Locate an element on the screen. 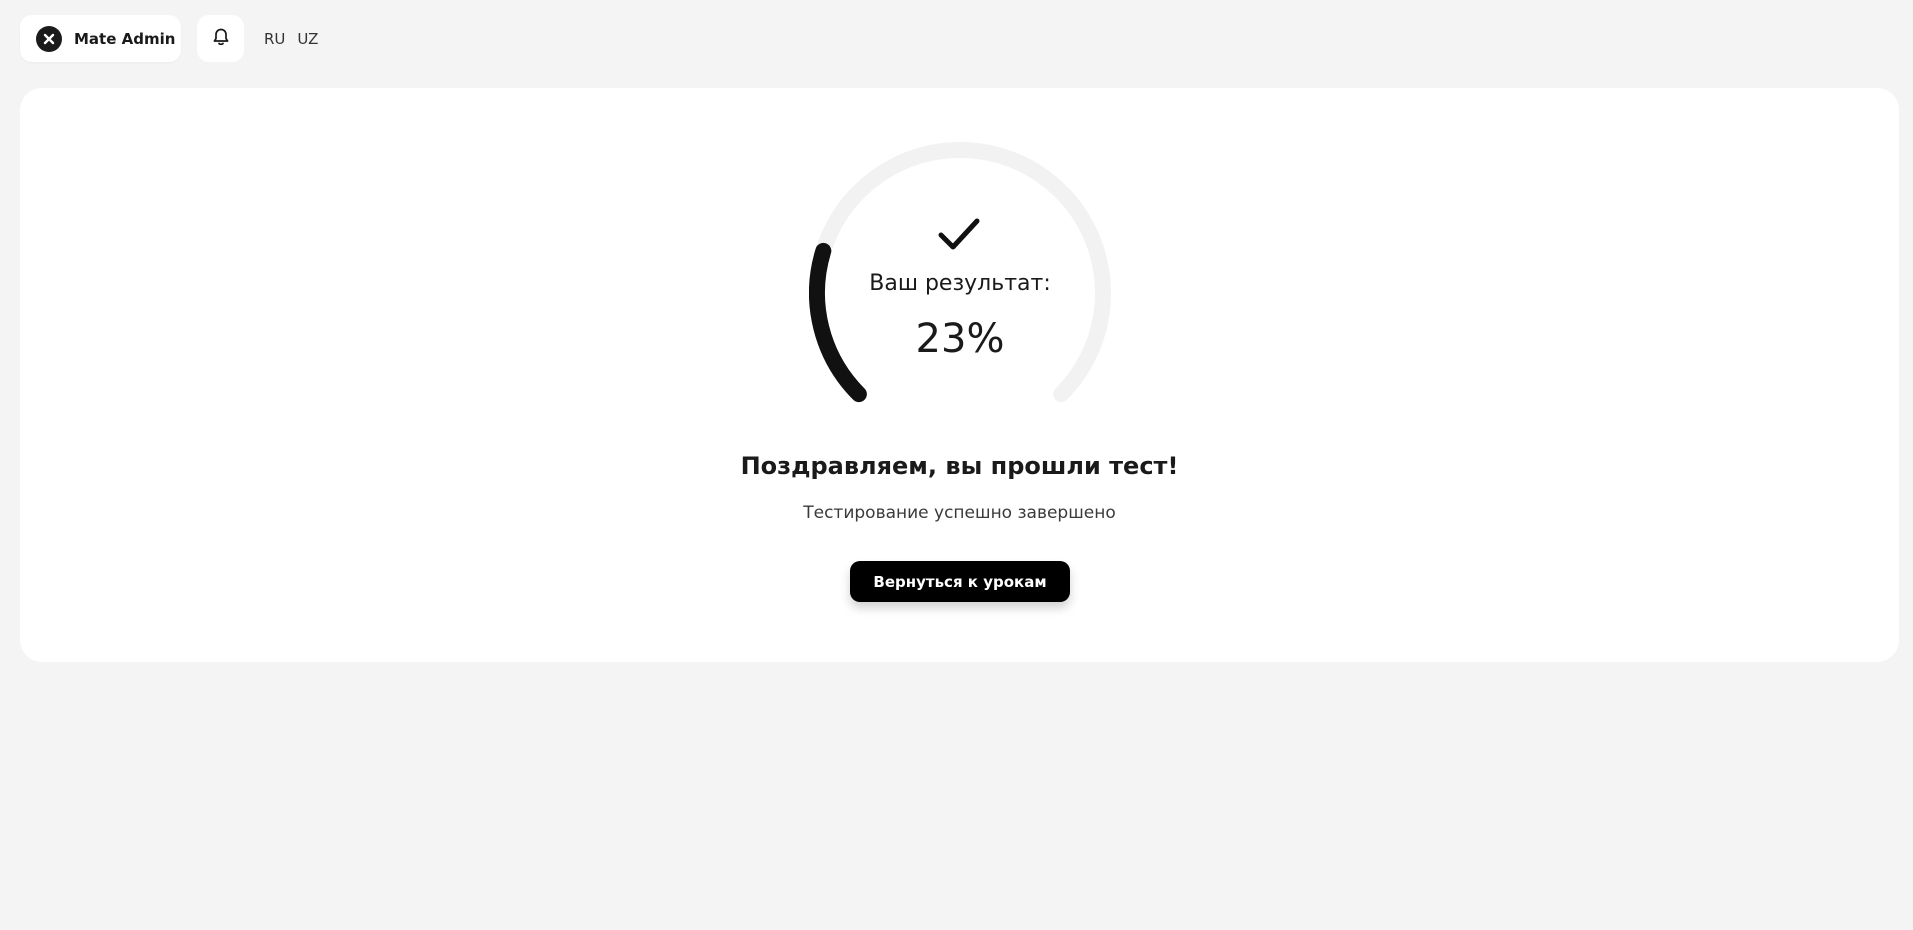 This screenshot has height=930, width=1913. result-gauge: Ваш результат: 23% is located at coordinates (960, 293).